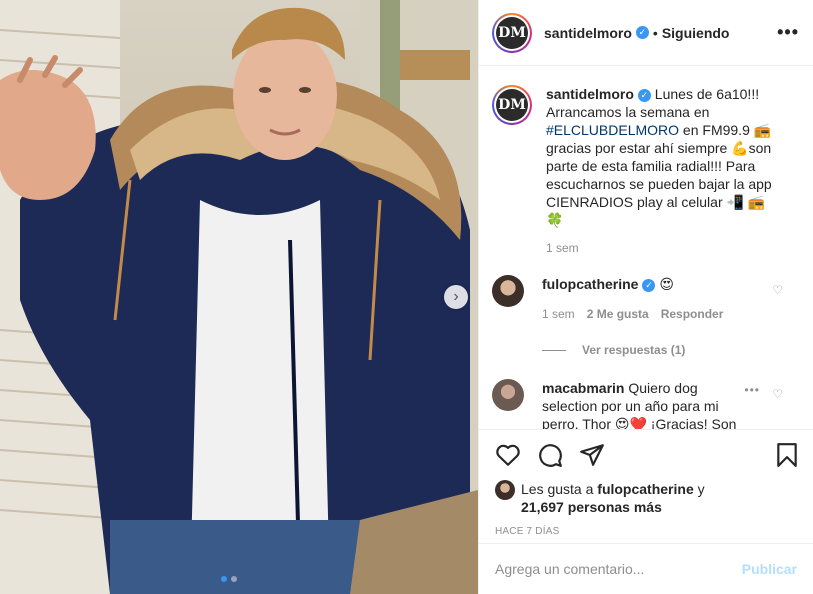 The image size is (813, 594). What do you see at coordinates (662, 248) in the screenshot?
I see `caption-time: 1 sem` at bounding box center [662, 248].